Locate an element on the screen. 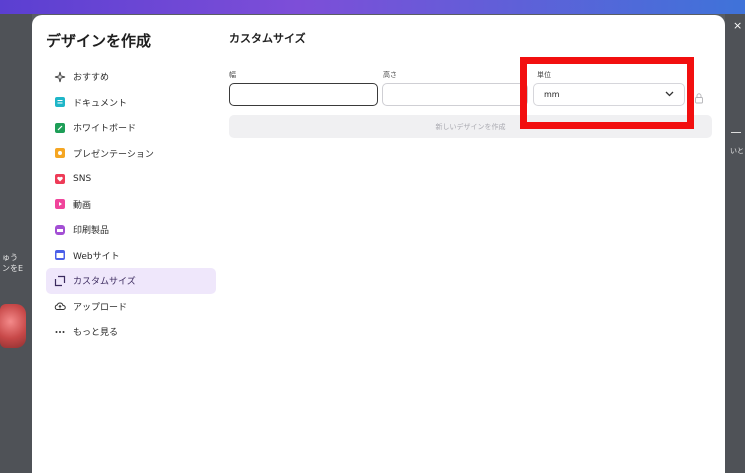 The height and width of the screenshot is (473, 745). nav-item-label: もっと見る is located at coordinates (96, 333).